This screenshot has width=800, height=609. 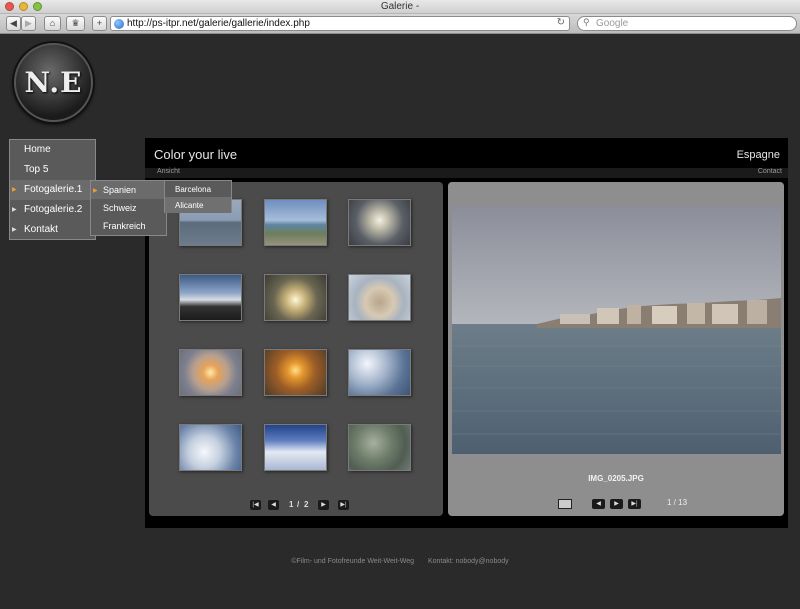 I want to click on prev-page-icon: ◀, so click(x=273, y=505).